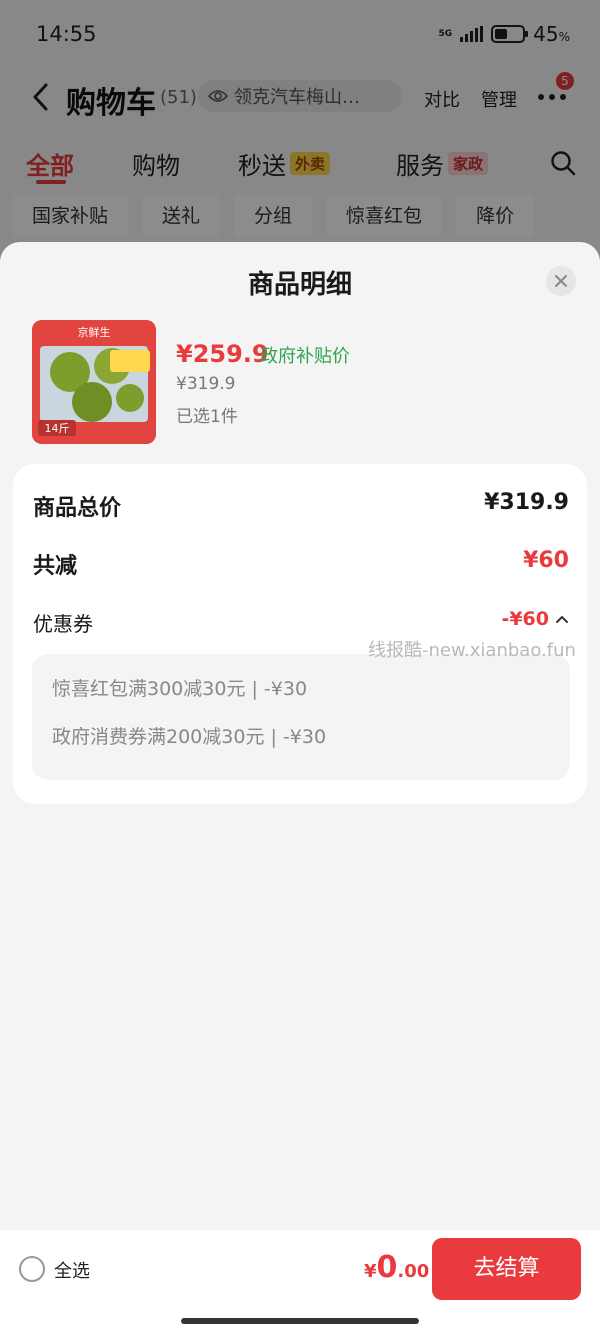 The width and height of the screenshot is (600, 1333). Describe the element at coordinates (305, 356) in the screenshot. I see `subsidy-price-label: 政府补贴价` at that location.